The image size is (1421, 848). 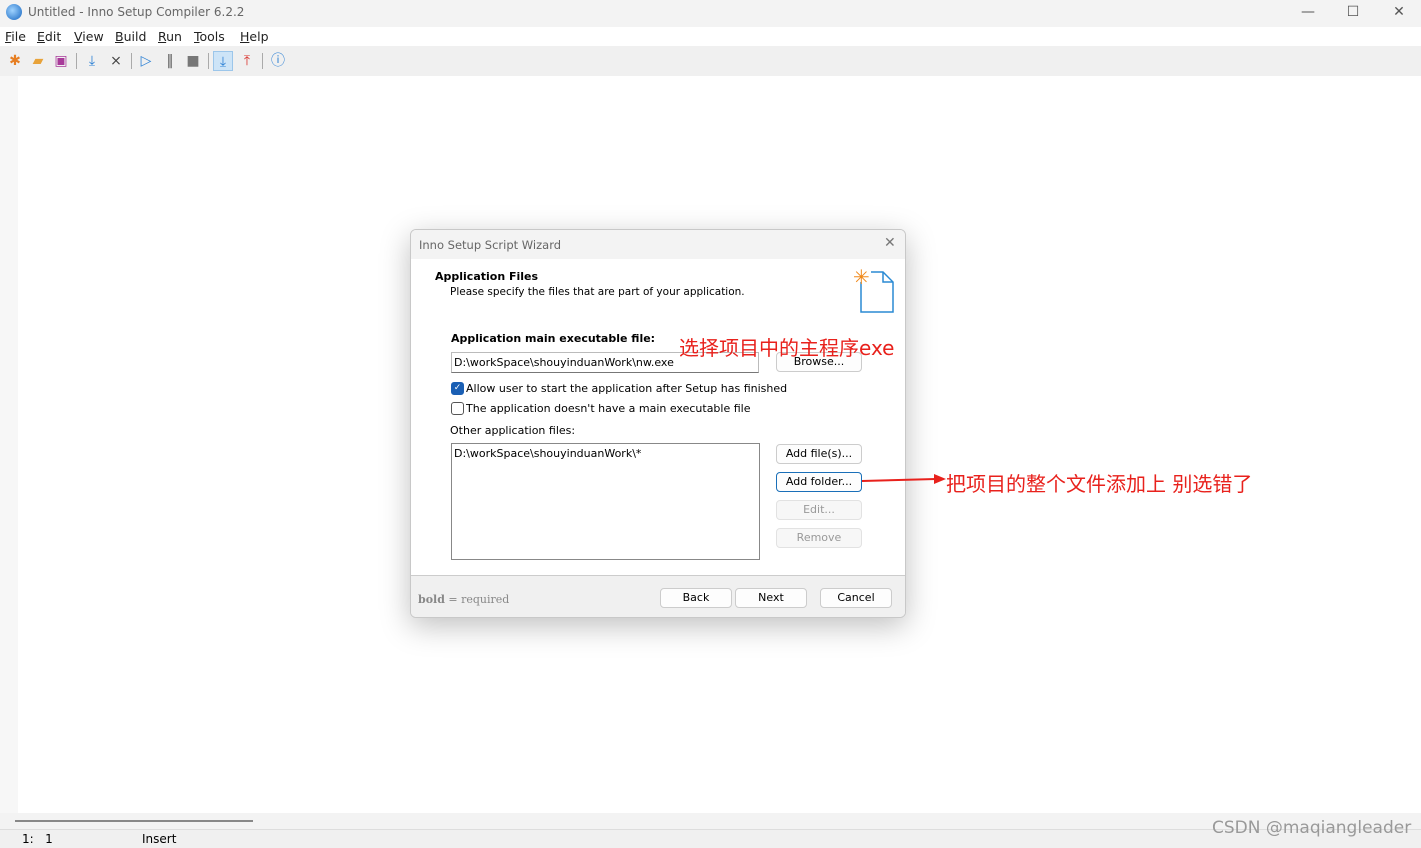 I want to click on watermark: CSDN @maqiangleader, so click(x=1312, y=828).